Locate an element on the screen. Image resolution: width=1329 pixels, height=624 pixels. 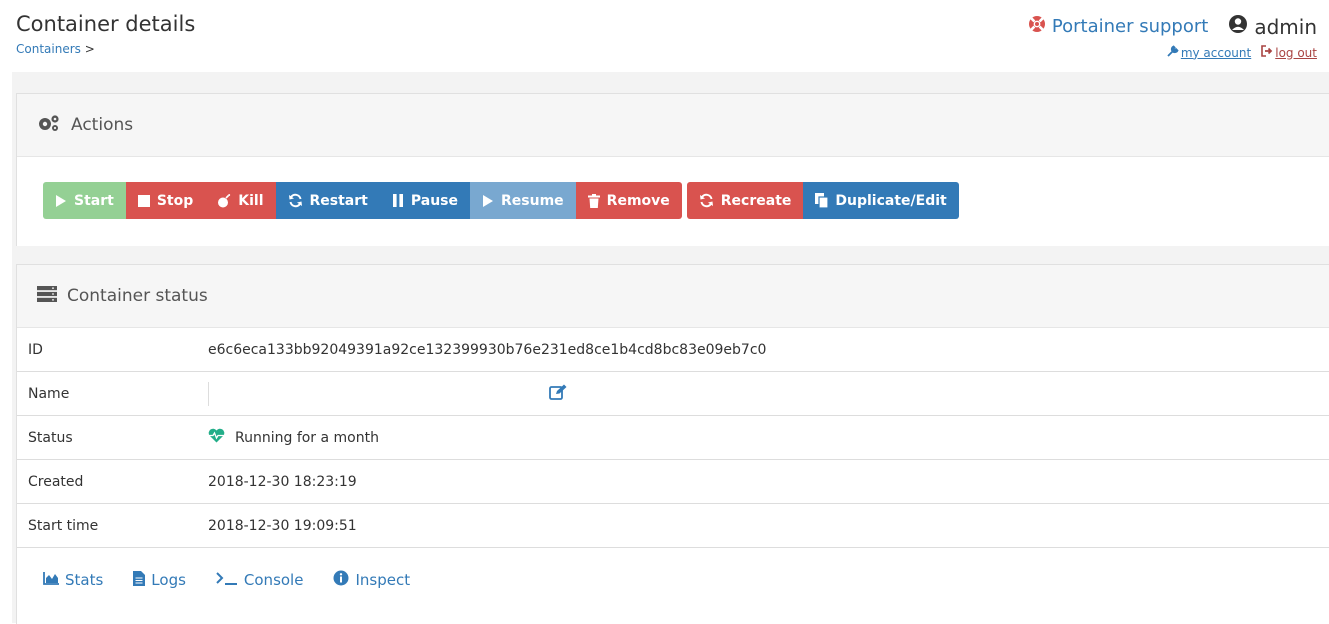
action-button-group-secondary: Recreate Duplicate/Edit is located at coordinates (822, 200).